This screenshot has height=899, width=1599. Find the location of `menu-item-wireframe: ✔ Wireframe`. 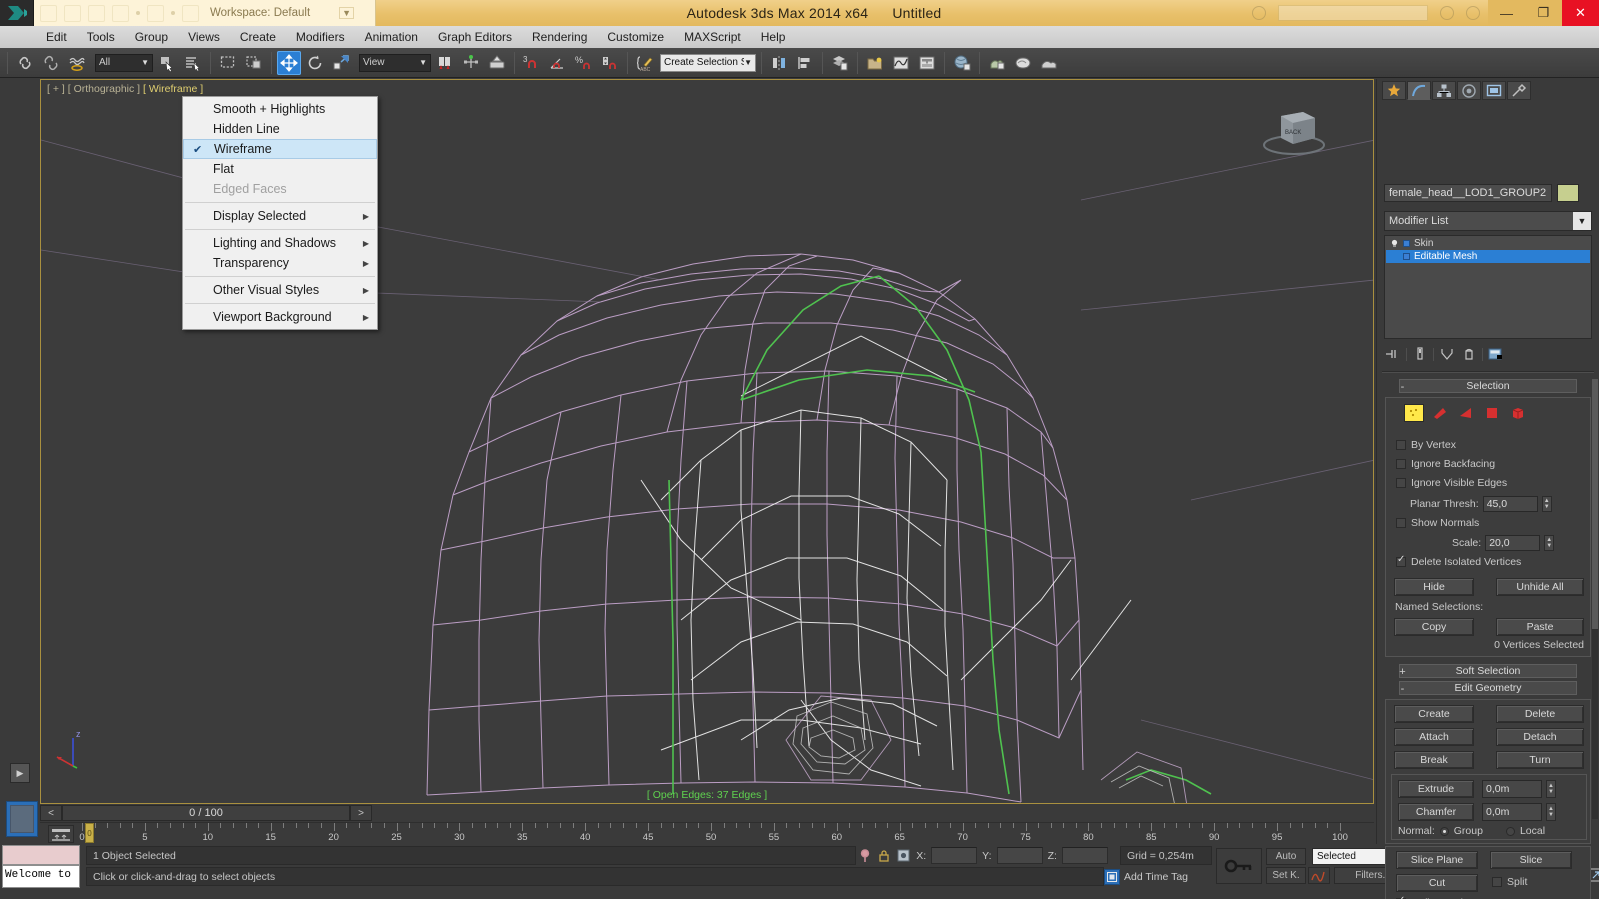

menu-item-wireframe: ✔ Wireframe is located at coordinates (280, 149).